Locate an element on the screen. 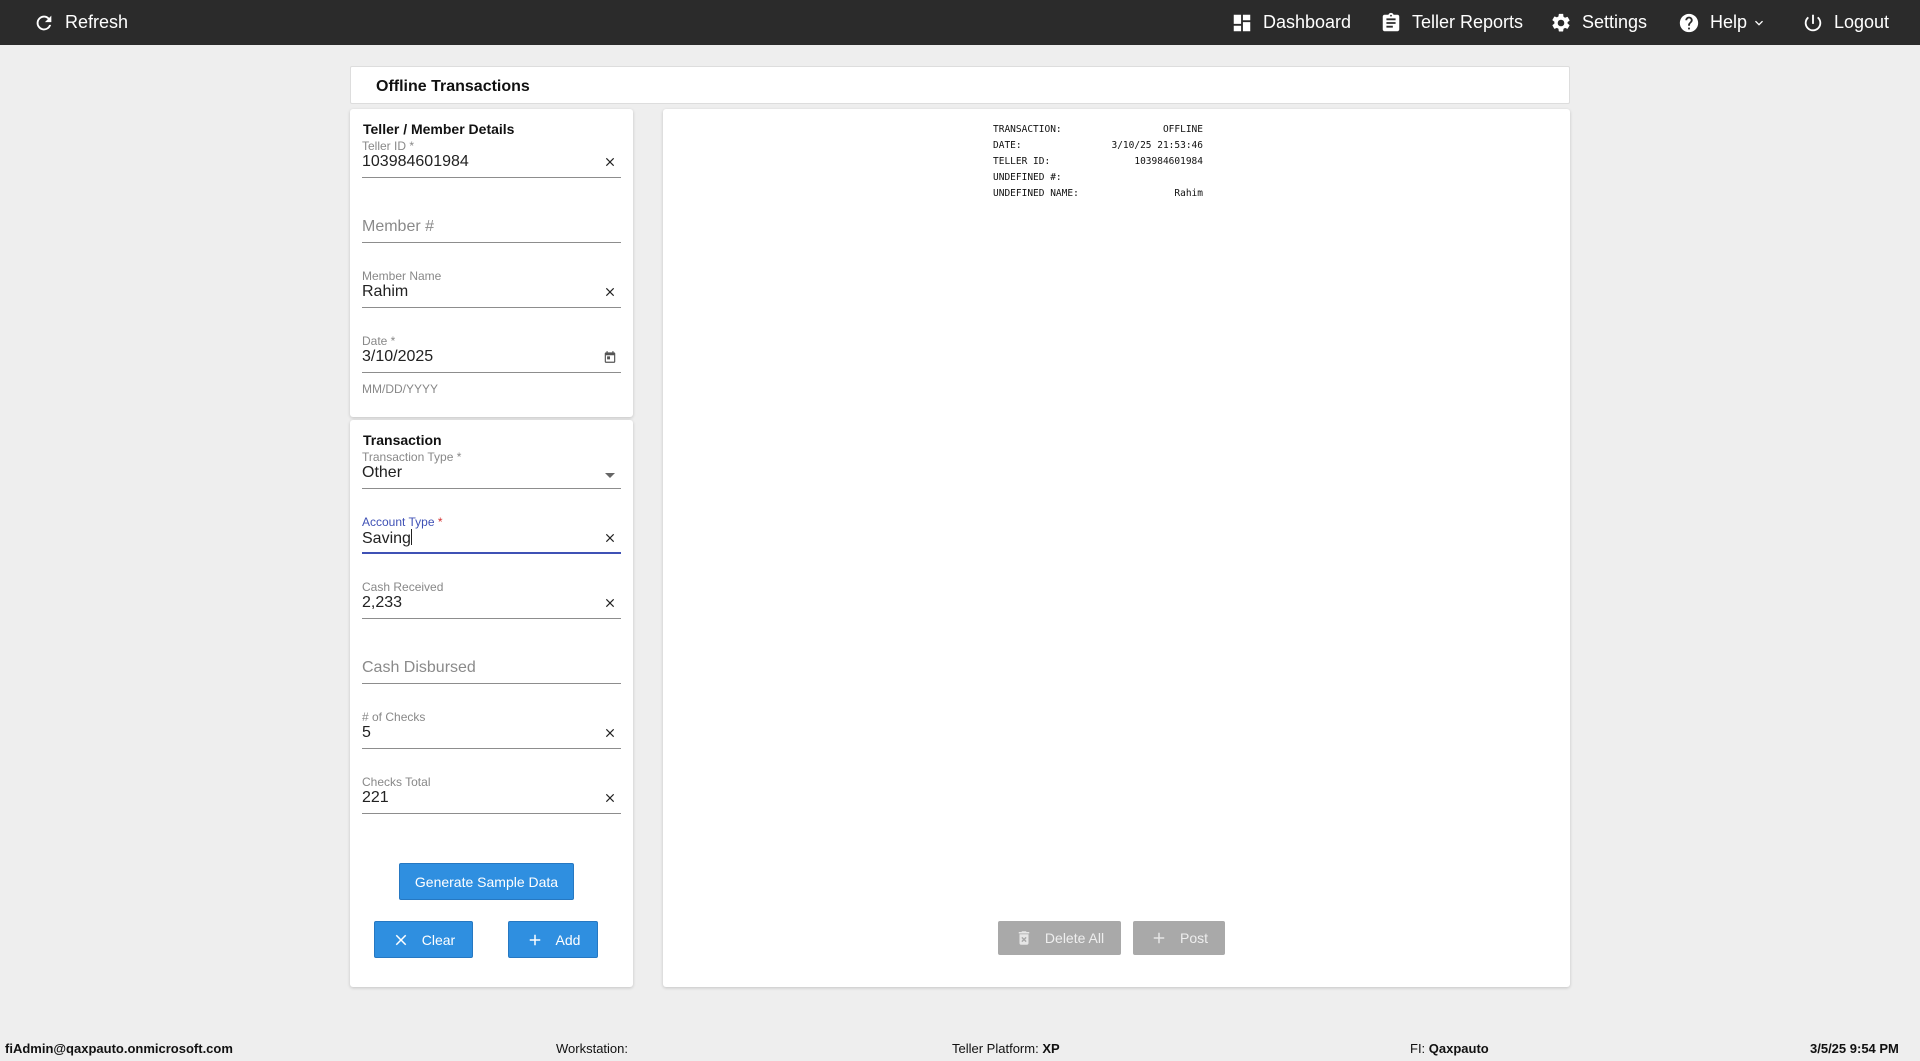 The width and height of the screenshot is (1920, 1061). account-type-value: Saving is located at coordinates (387, 538).